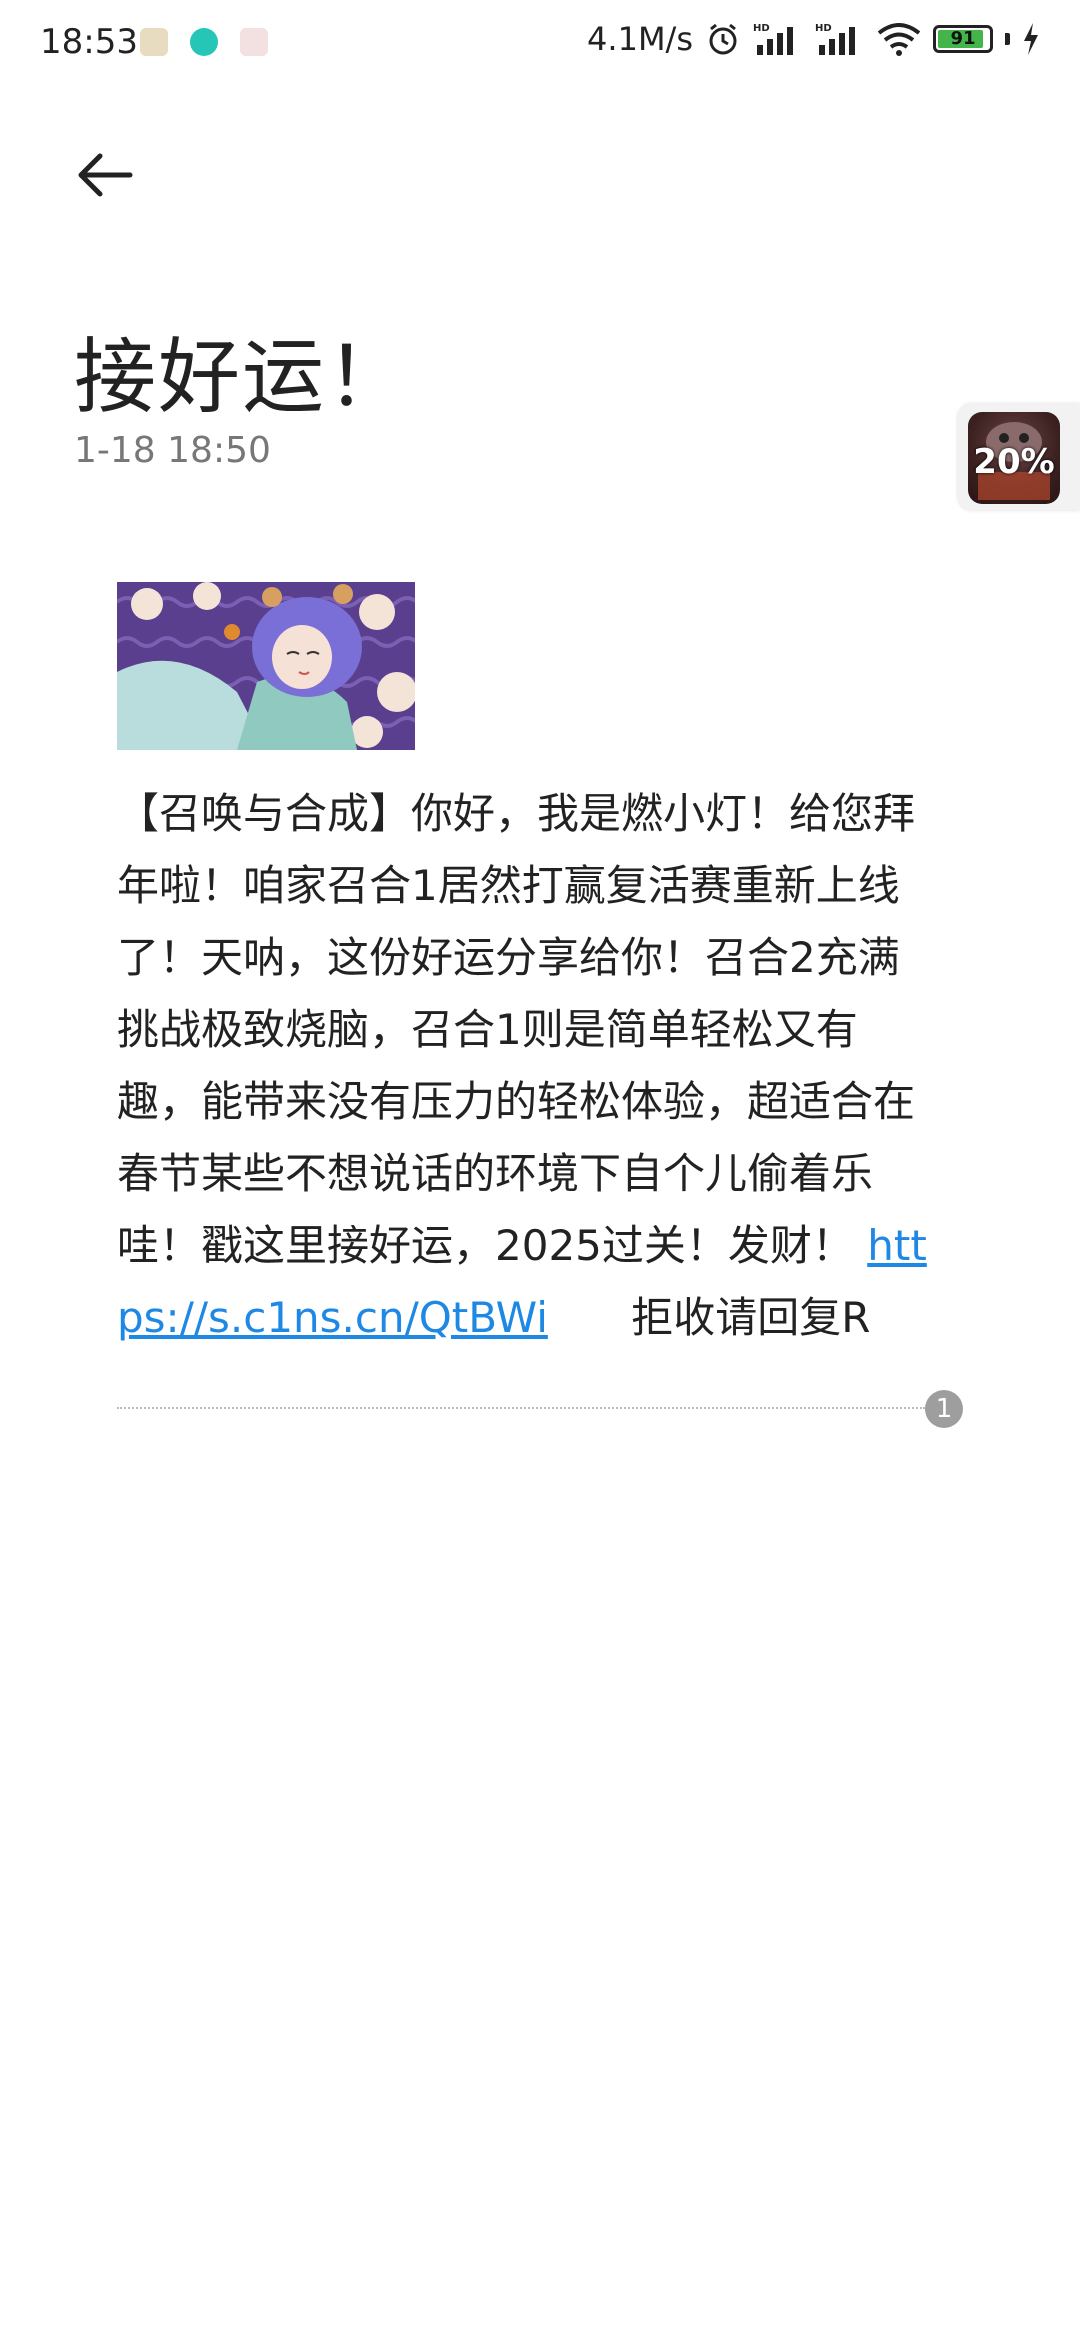  I want to click on status-bar: 18:53 4.1M/s HD HD 91, so click(540, 45).